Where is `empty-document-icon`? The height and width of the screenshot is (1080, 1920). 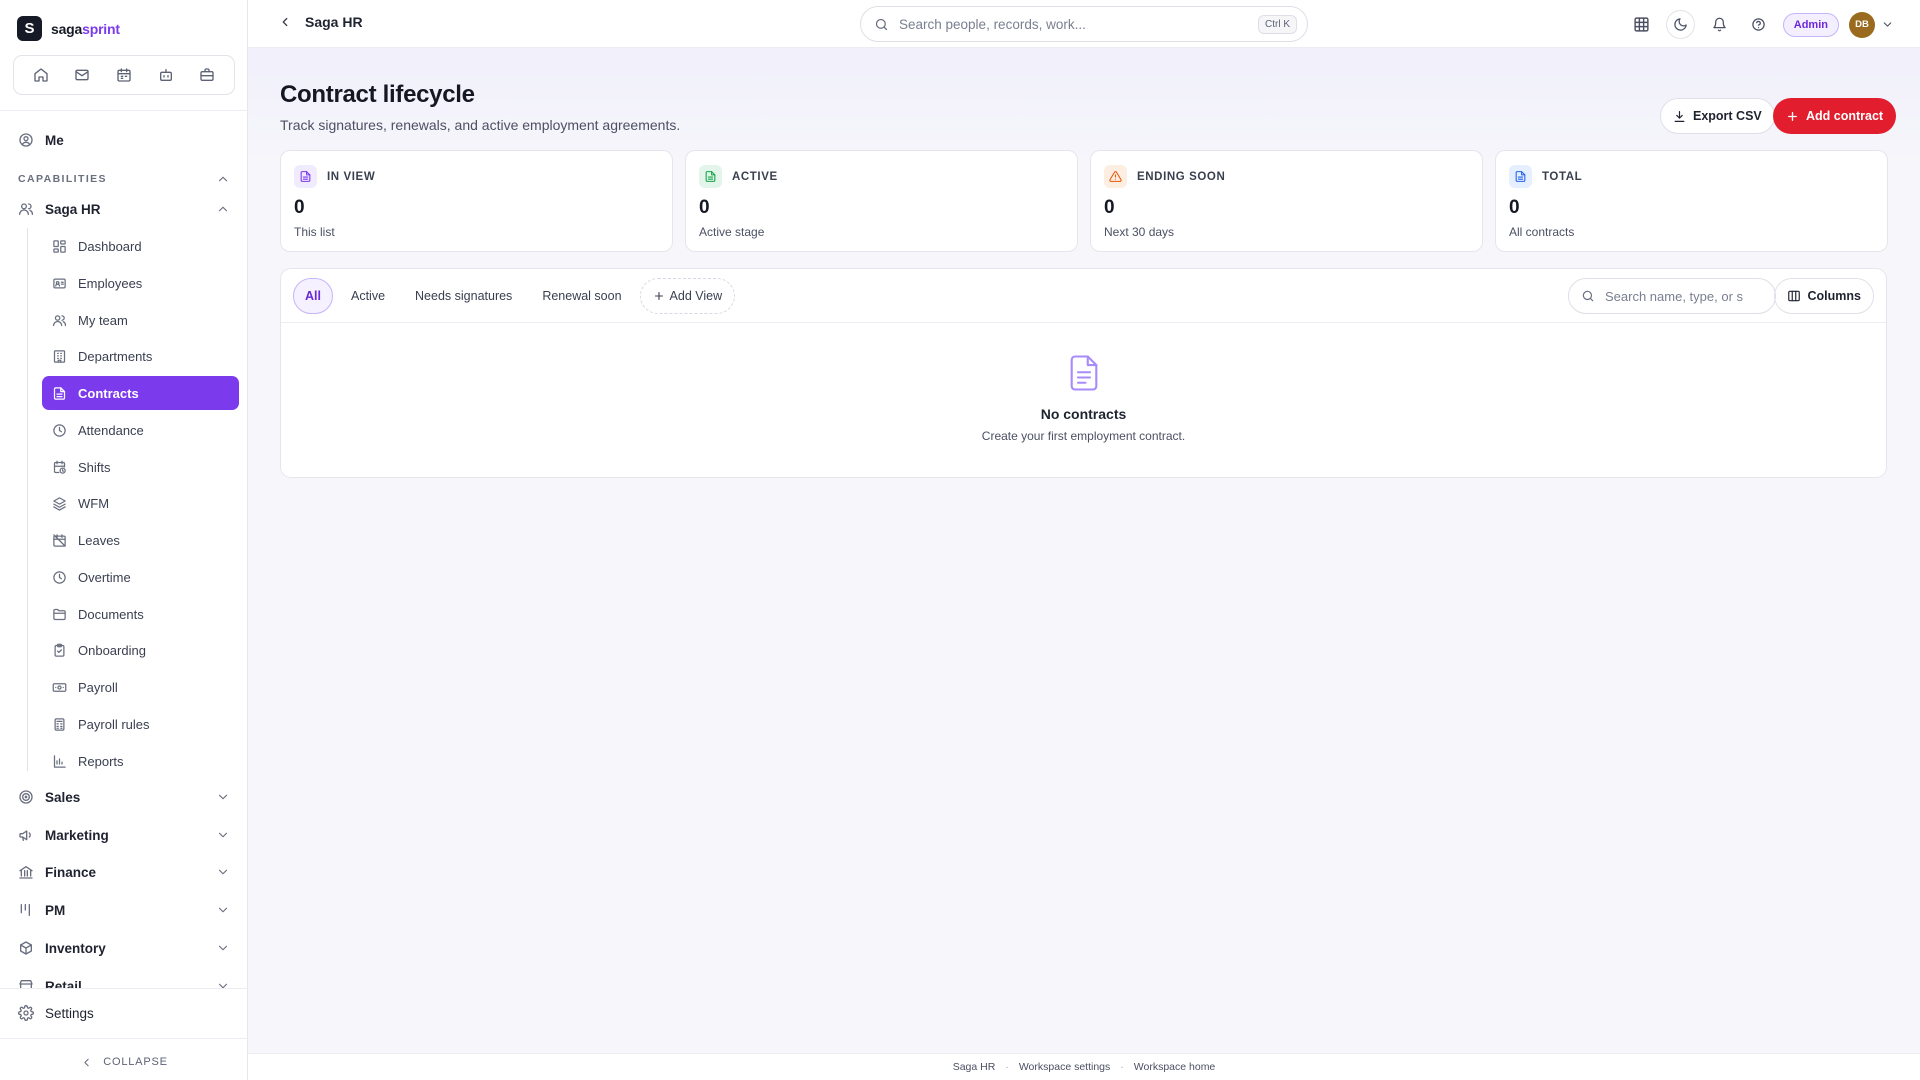
empty-document-icon is located at coordinates (1084, 373).